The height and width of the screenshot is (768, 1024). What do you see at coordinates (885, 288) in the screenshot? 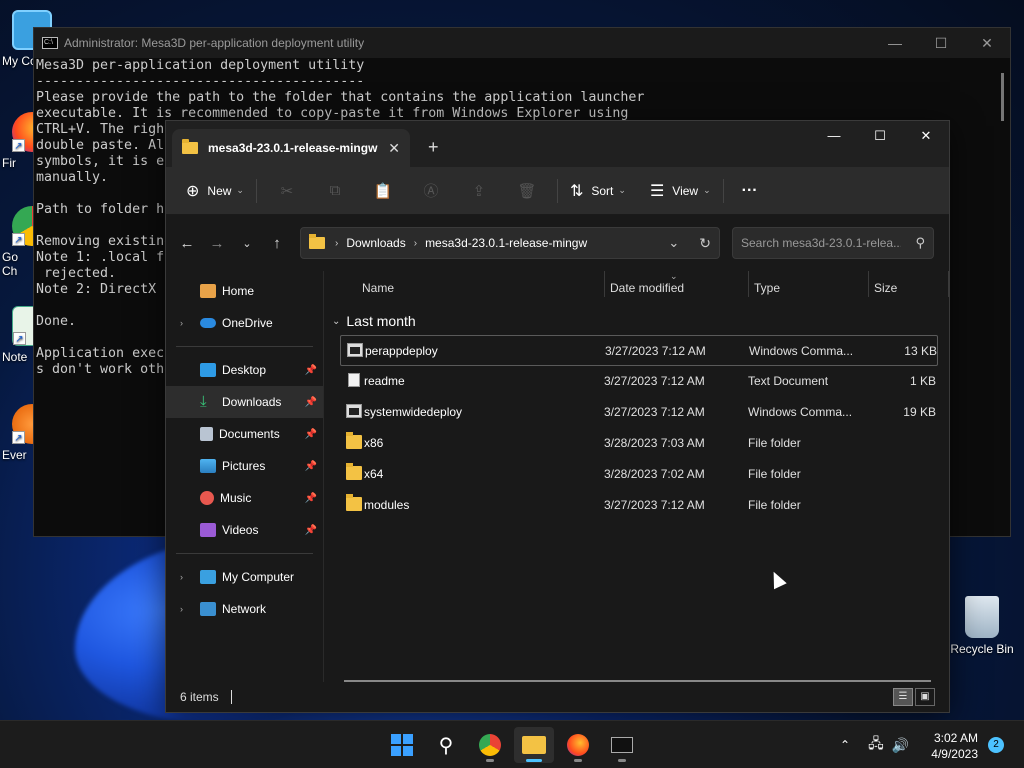
I see `column-header-size: Size` at bounding box center [885, 288].